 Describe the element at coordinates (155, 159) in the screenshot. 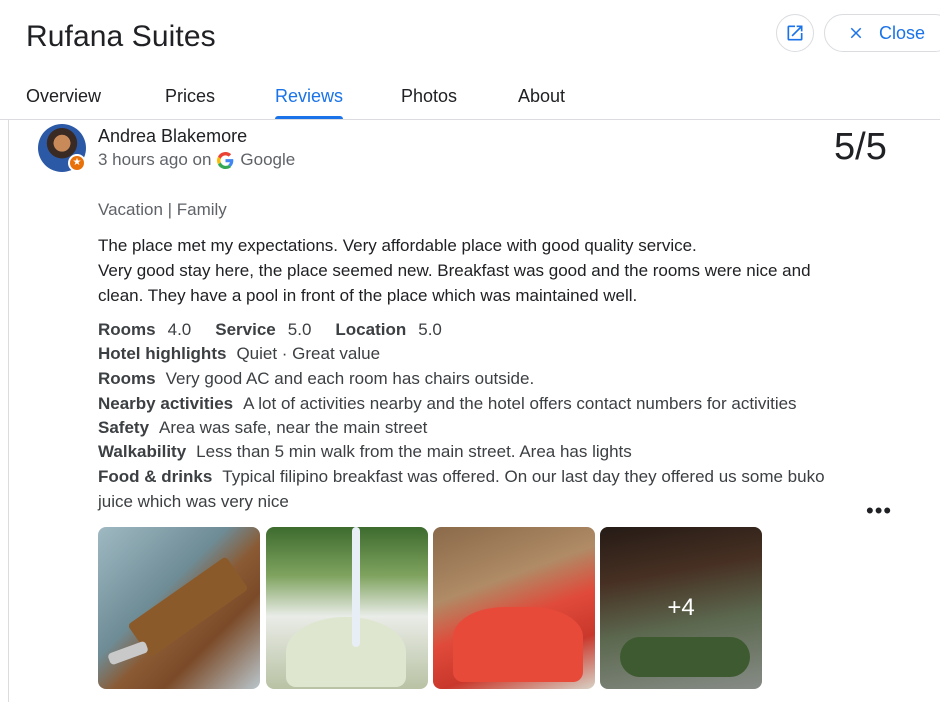

I see `review-time: 3 hours ago on` at that location.